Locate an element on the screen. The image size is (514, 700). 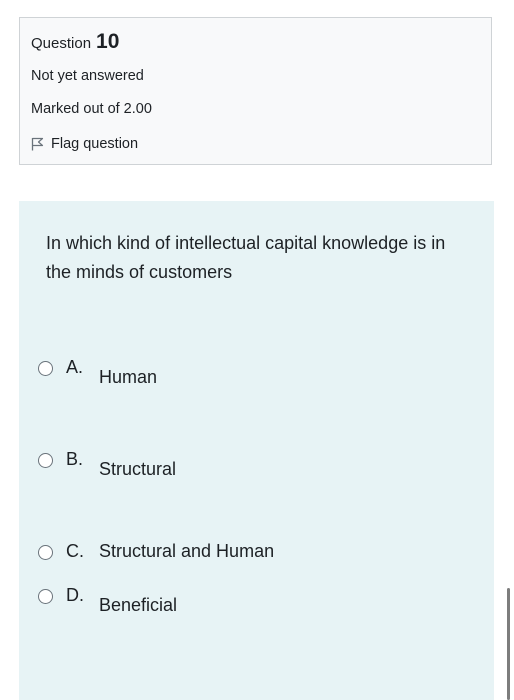
option-letter-a: A. is located at coordinates (75, 367).